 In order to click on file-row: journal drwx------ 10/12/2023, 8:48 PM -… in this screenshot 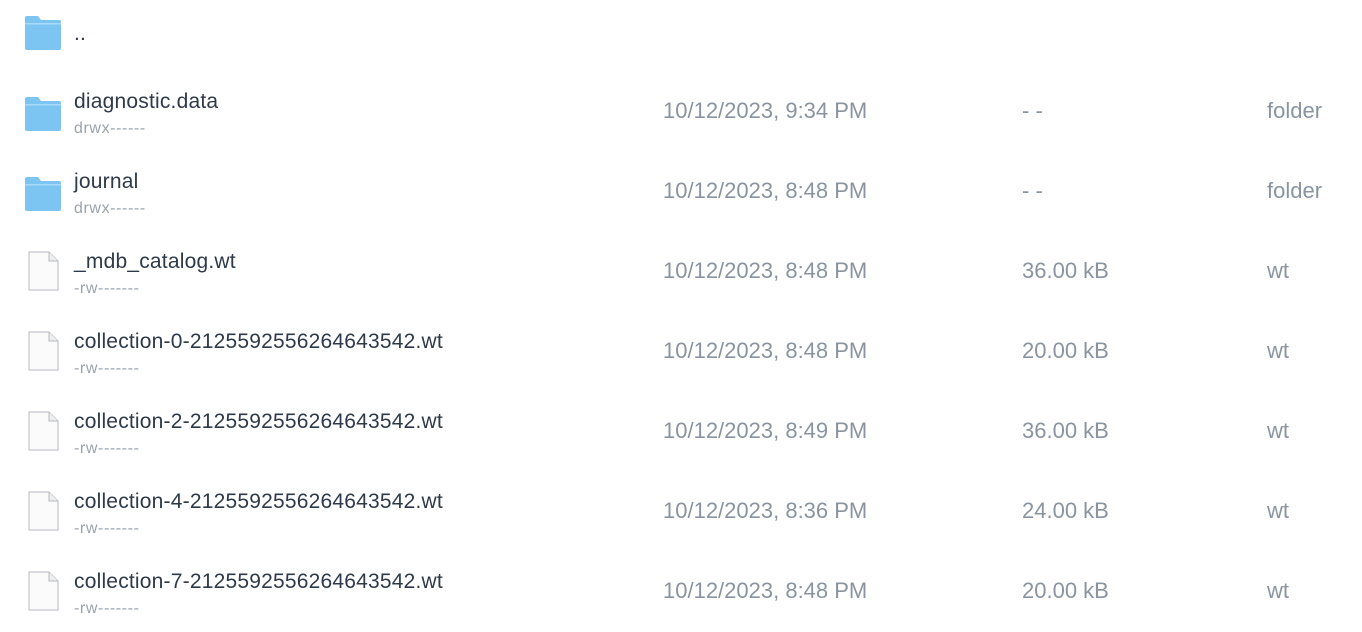, I will do `click(681, 200)`.